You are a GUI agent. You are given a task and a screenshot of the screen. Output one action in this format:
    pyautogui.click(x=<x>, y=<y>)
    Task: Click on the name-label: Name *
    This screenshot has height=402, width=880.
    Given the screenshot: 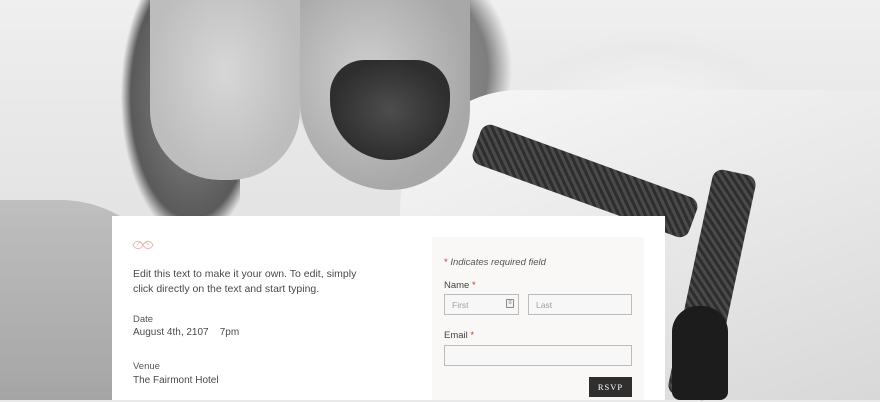 What is the action you would take?
    pyautogui.click(x=460, y=285)
    